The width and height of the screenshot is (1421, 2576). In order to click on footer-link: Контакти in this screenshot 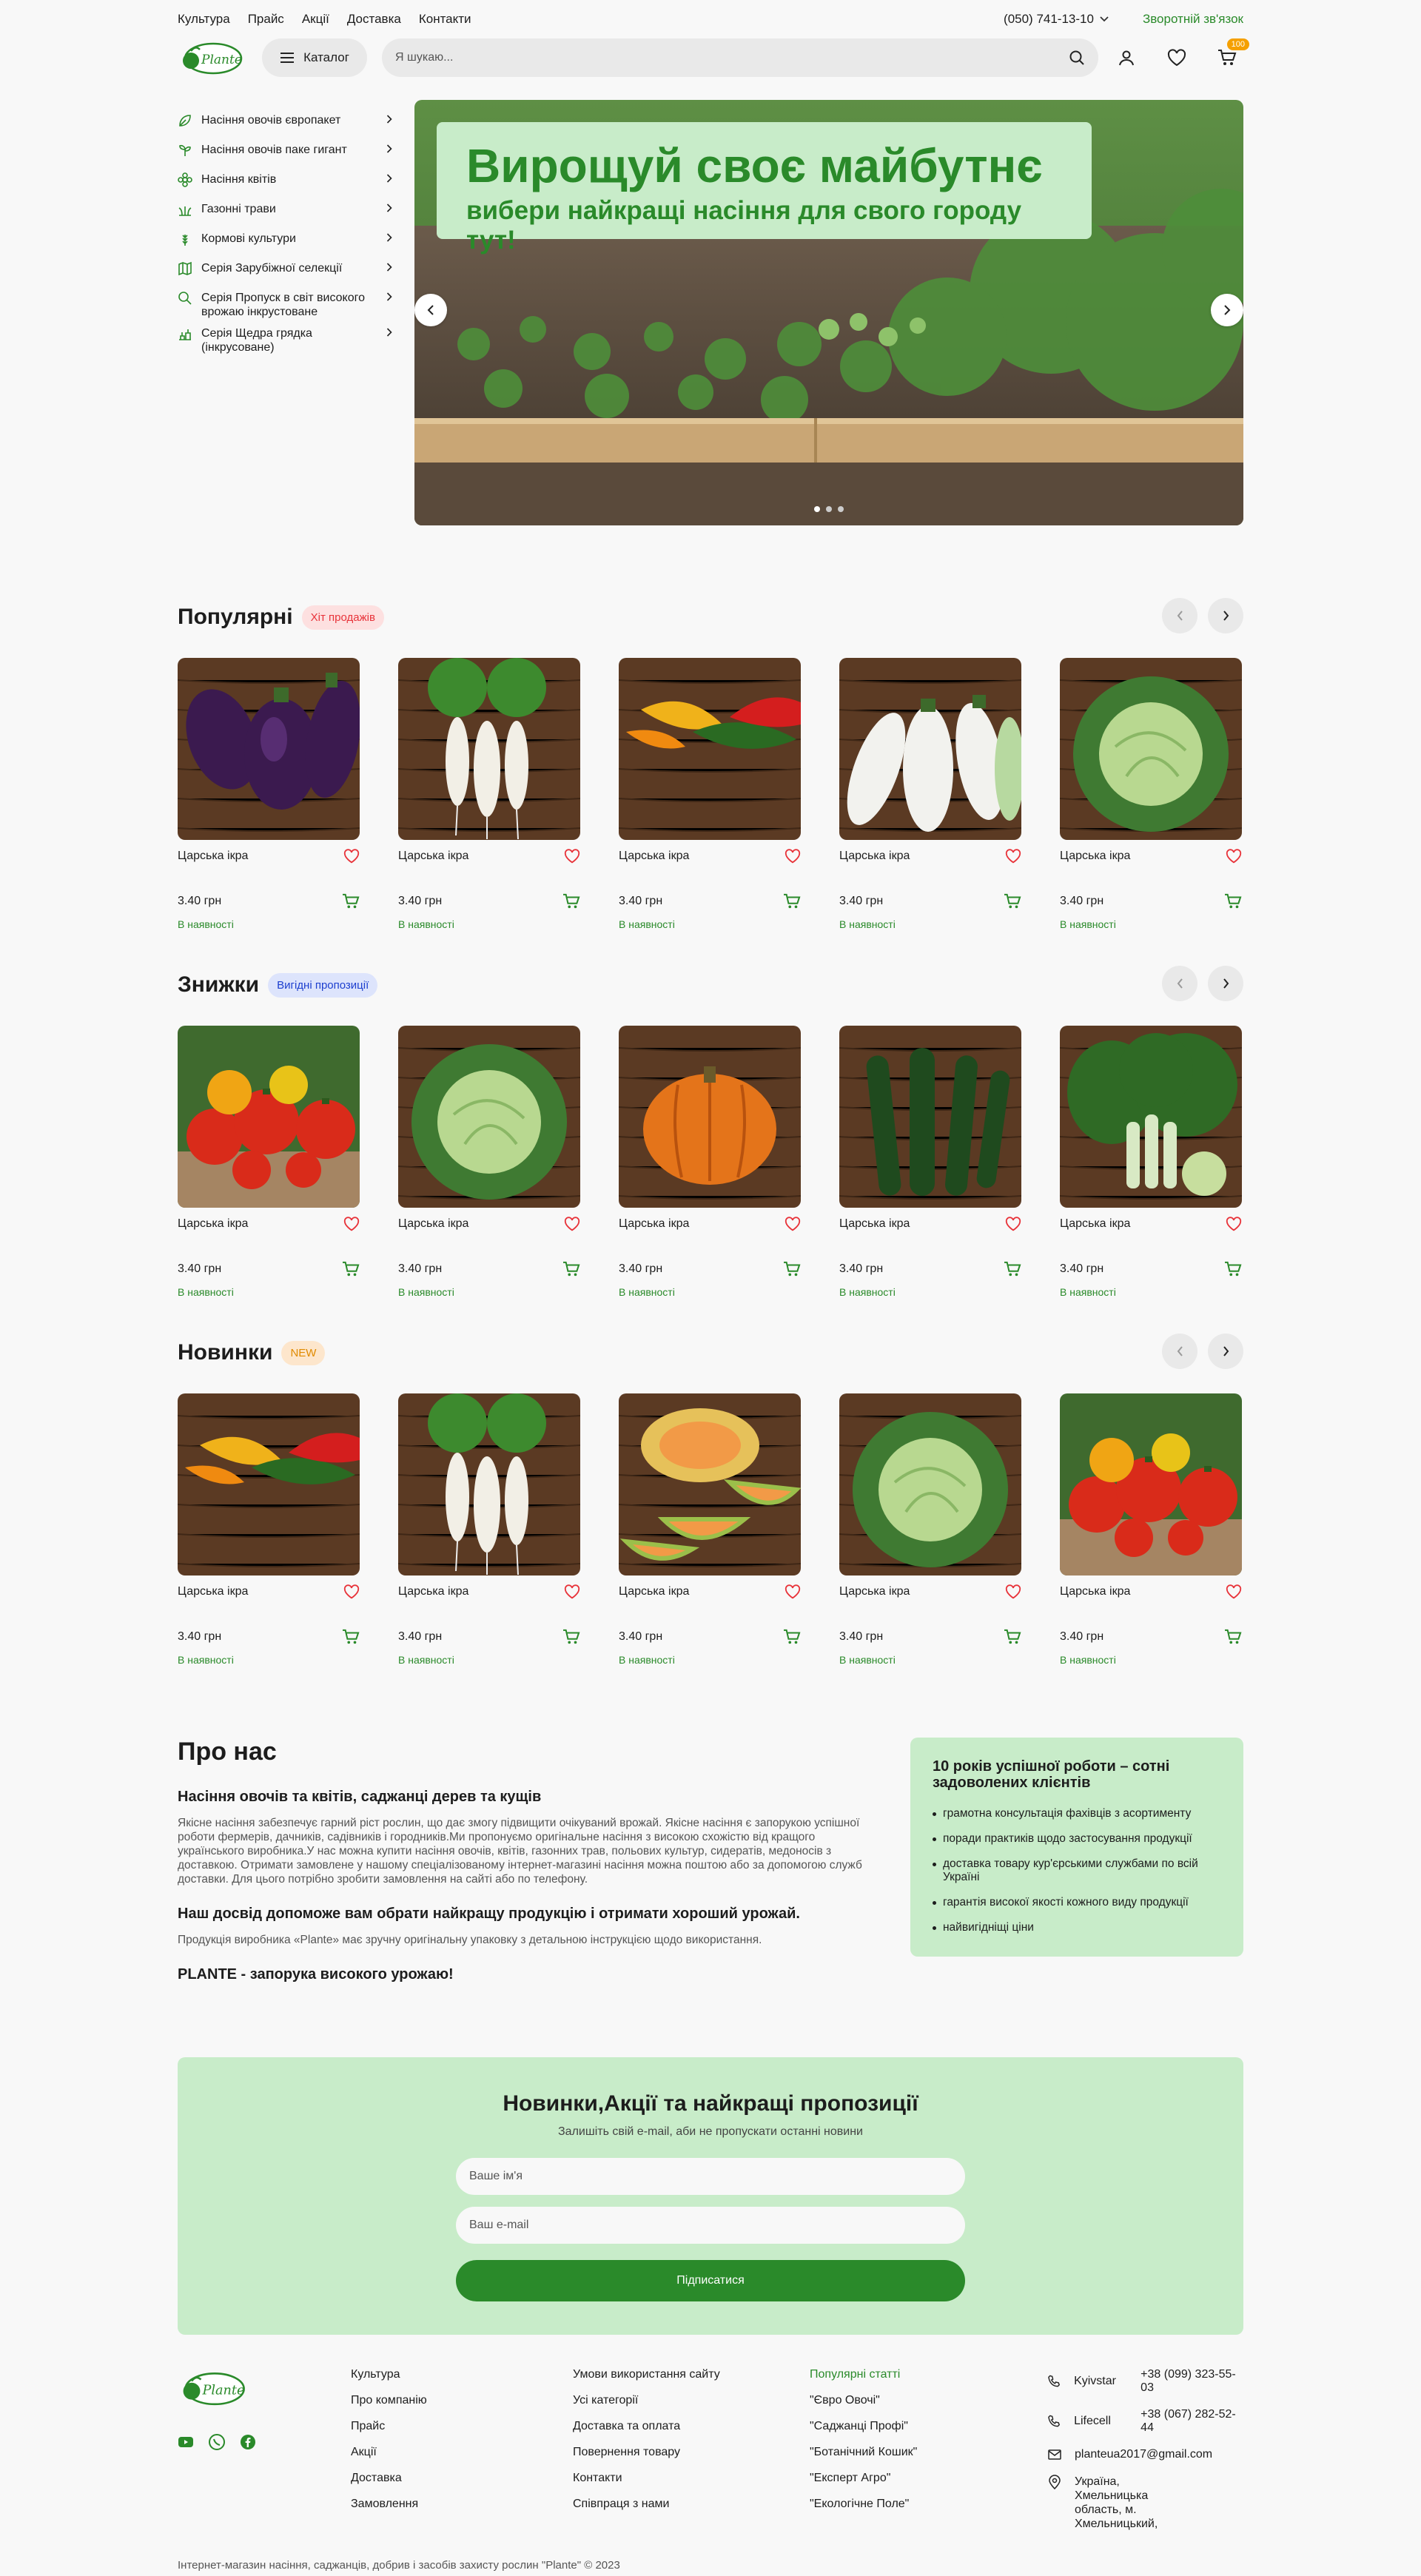, I will do `click(691, 2478)`.